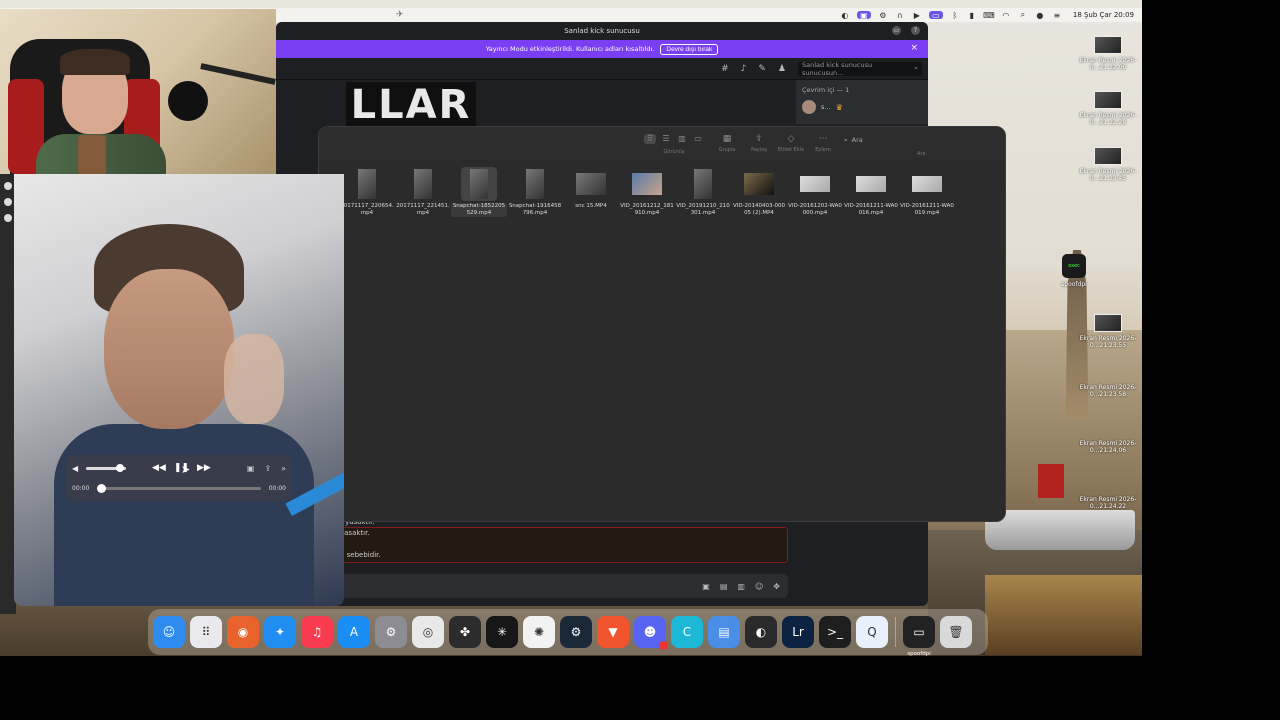  Describe the element at coordinates (106, 467) in the screenshot. I see `volume-slider` at that location.